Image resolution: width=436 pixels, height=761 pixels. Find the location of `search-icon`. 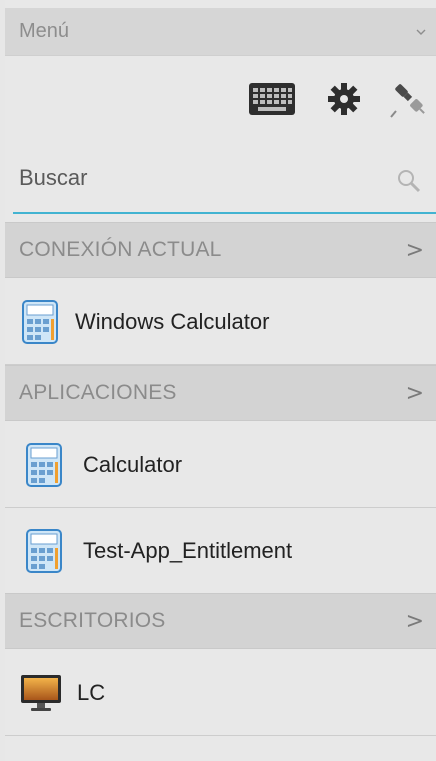

search-icon is located at coordinates (409, 181).